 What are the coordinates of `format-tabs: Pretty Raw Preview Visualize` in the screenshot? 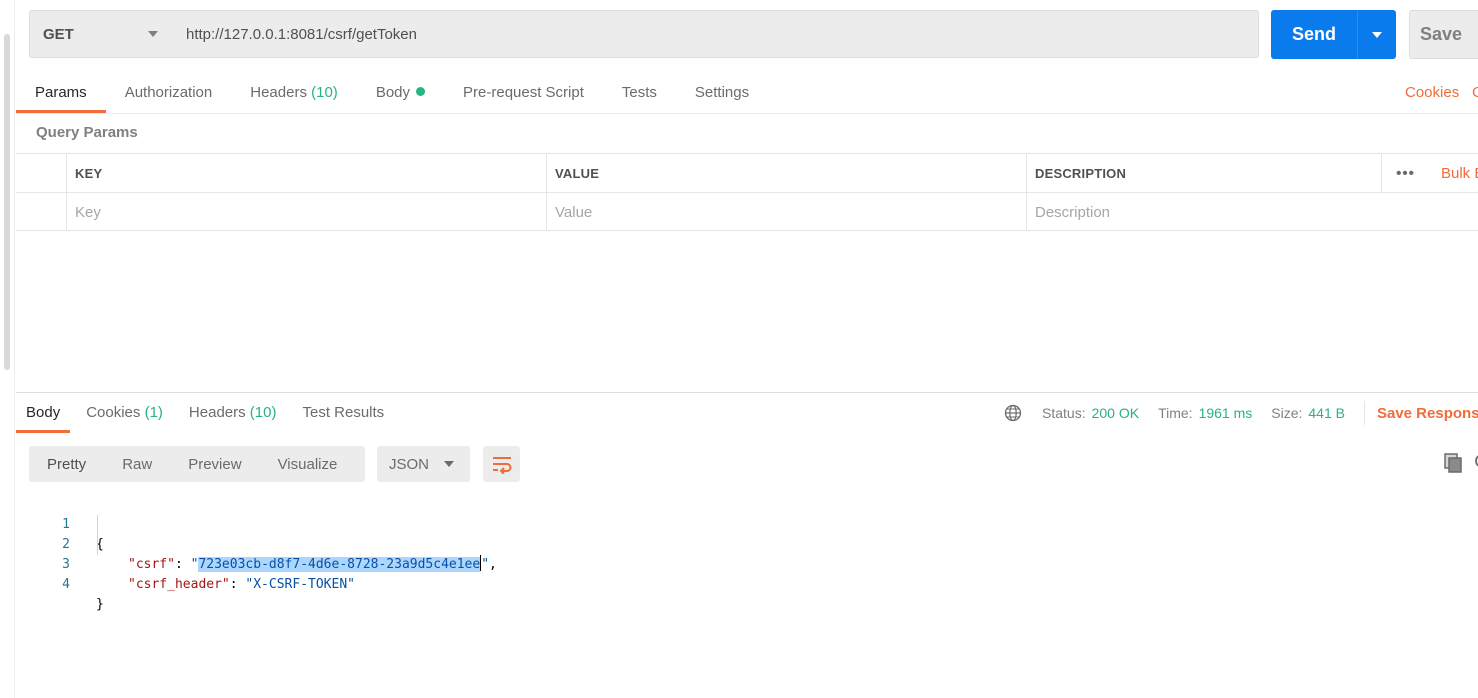 It's located at (197, 464).